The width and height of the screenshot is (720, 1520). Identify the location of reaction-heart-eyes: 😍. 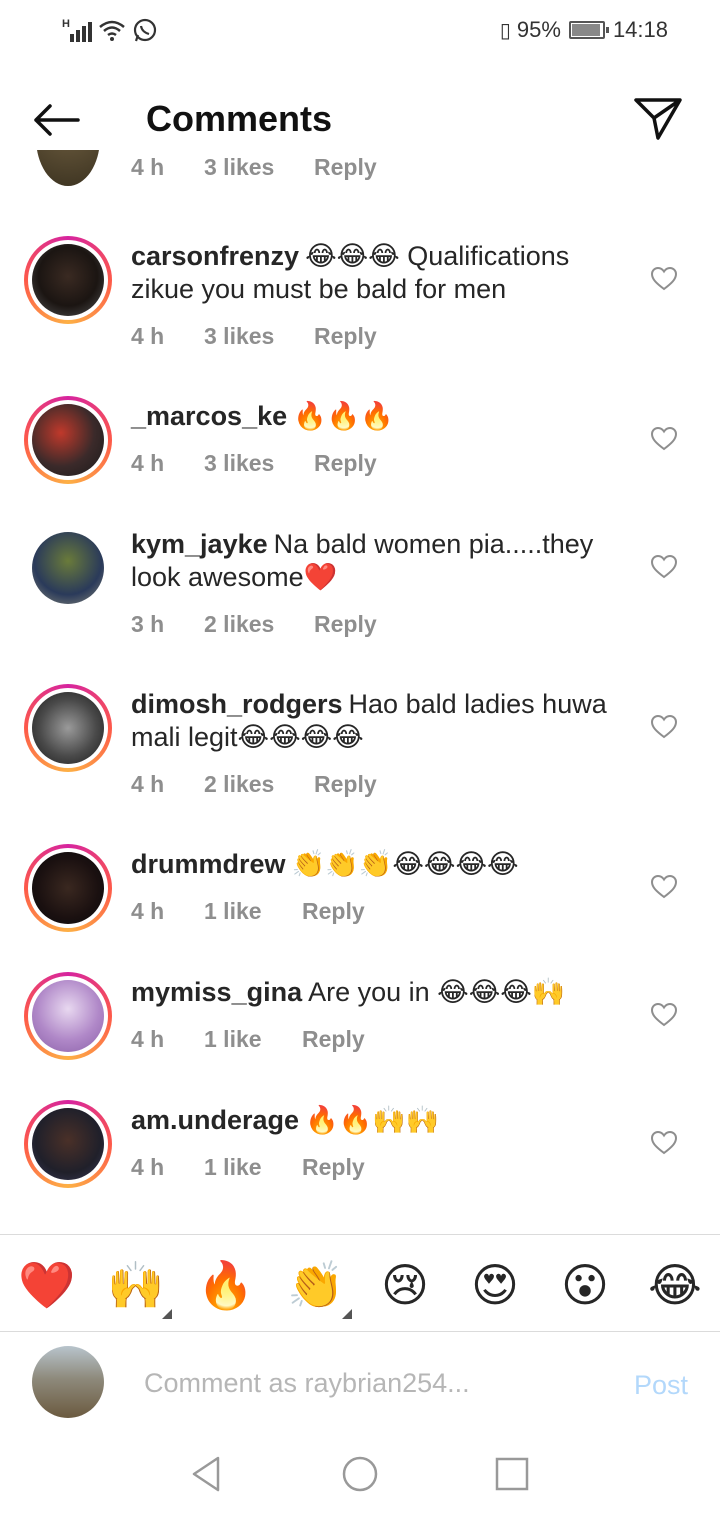
(495, 1285).